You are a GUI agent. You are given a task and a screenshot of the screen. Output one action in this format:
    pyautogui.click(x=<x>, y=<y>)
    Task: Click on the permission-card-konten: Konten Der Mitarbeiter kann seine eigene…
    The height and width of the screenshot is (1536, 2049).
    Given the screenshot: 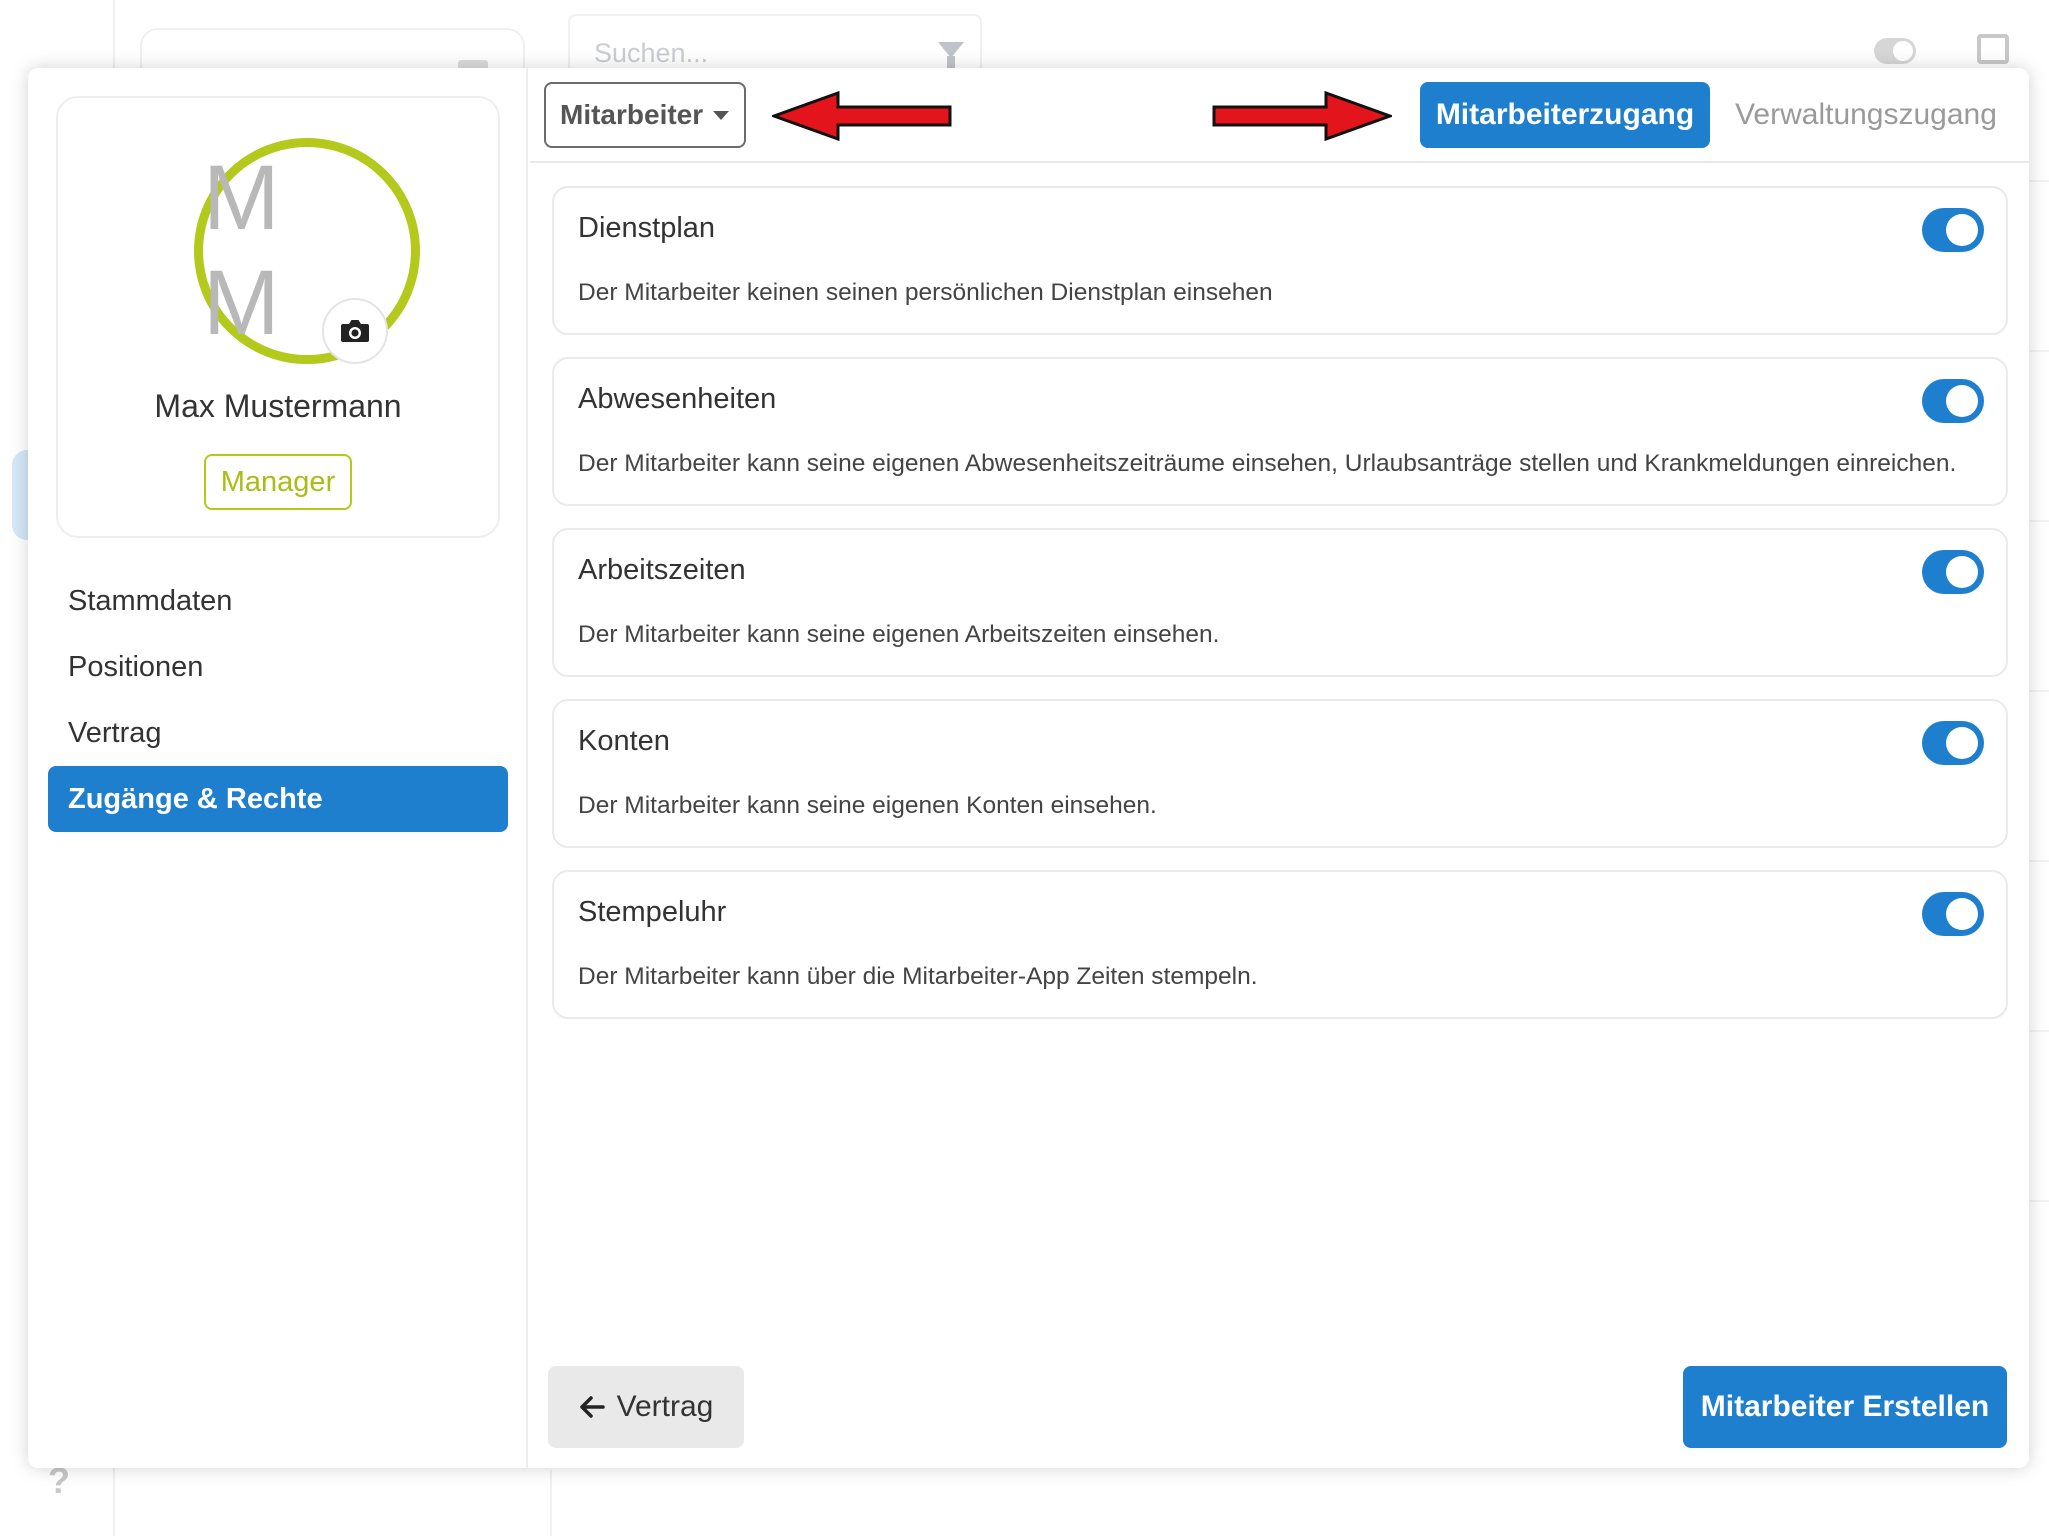 What is the action you would take?
    pyautogui.click(x=1280, y=773)
    